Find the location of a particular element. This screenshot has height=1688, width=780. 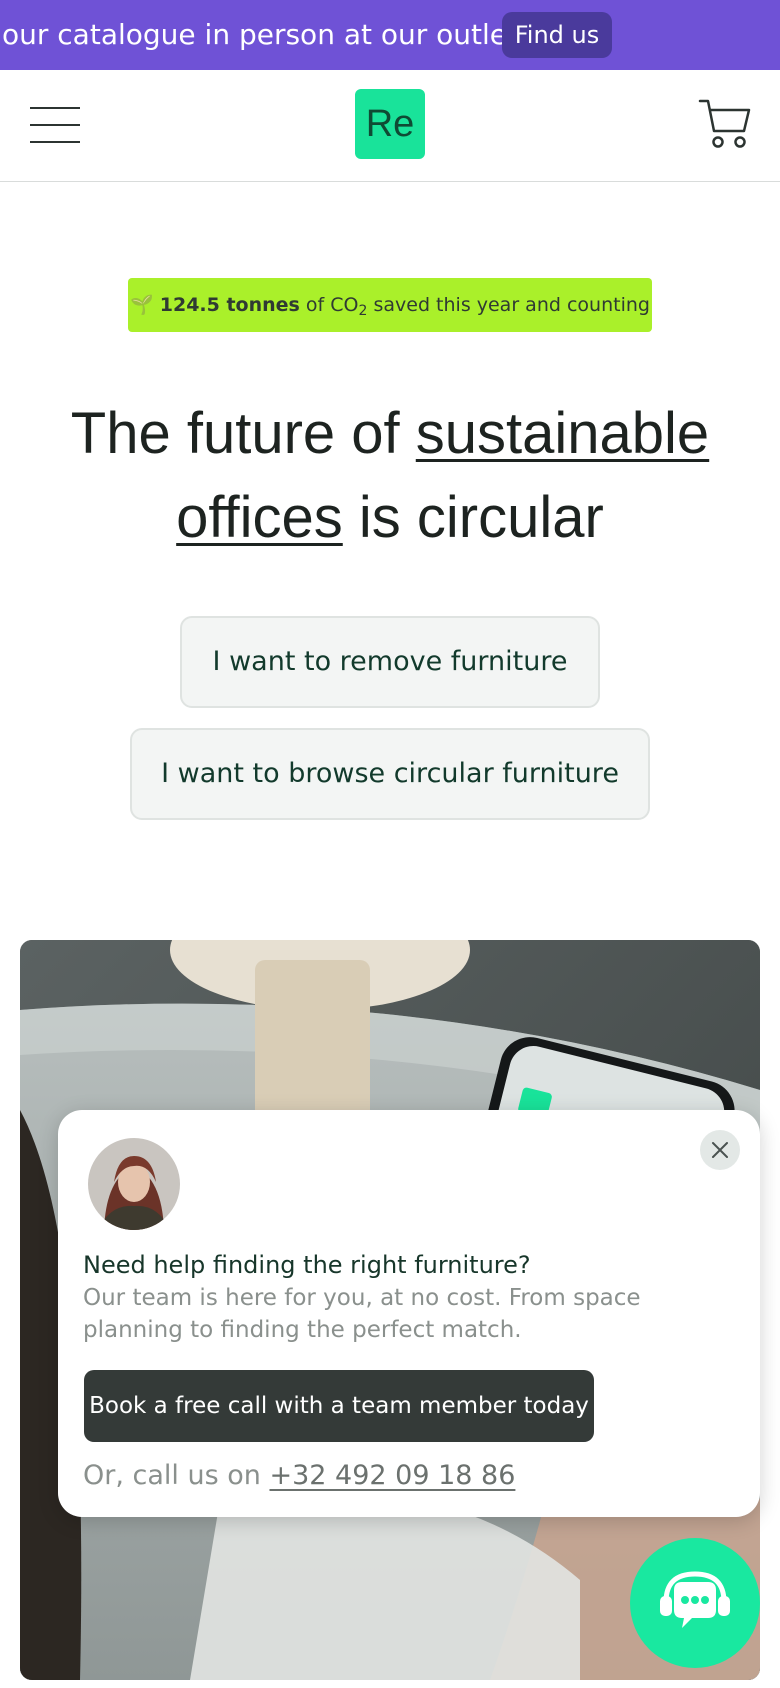

site-header: Re is located at coordinates (390, 126).